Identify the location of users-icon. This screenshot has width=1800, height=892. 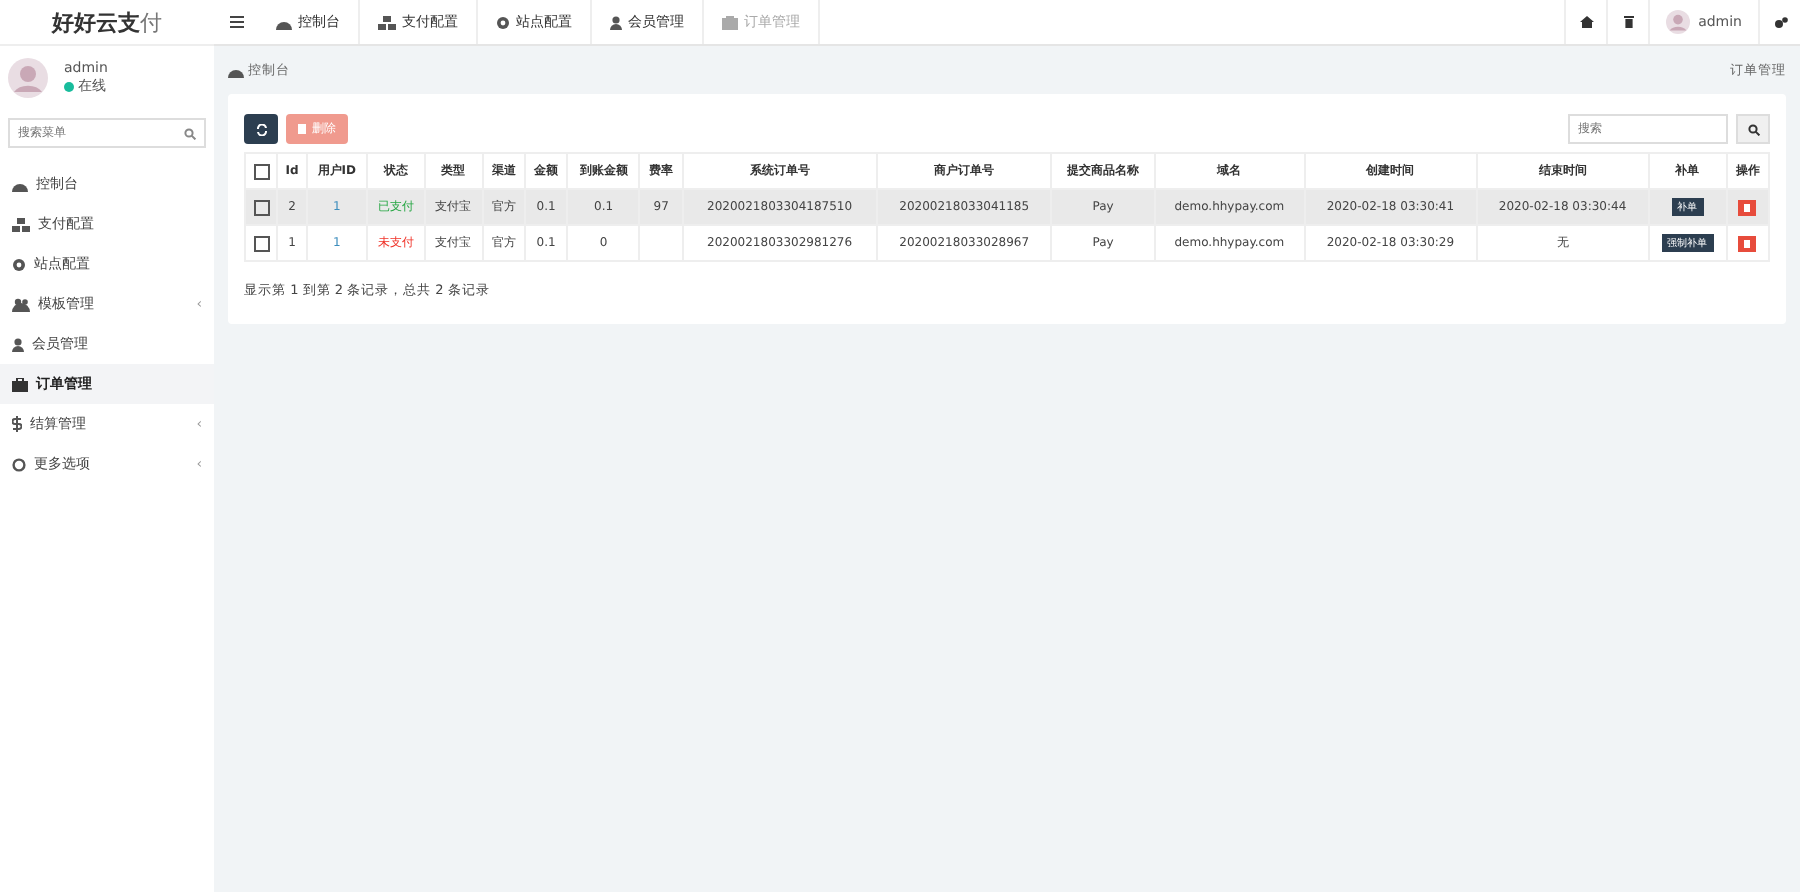
(21, 304).